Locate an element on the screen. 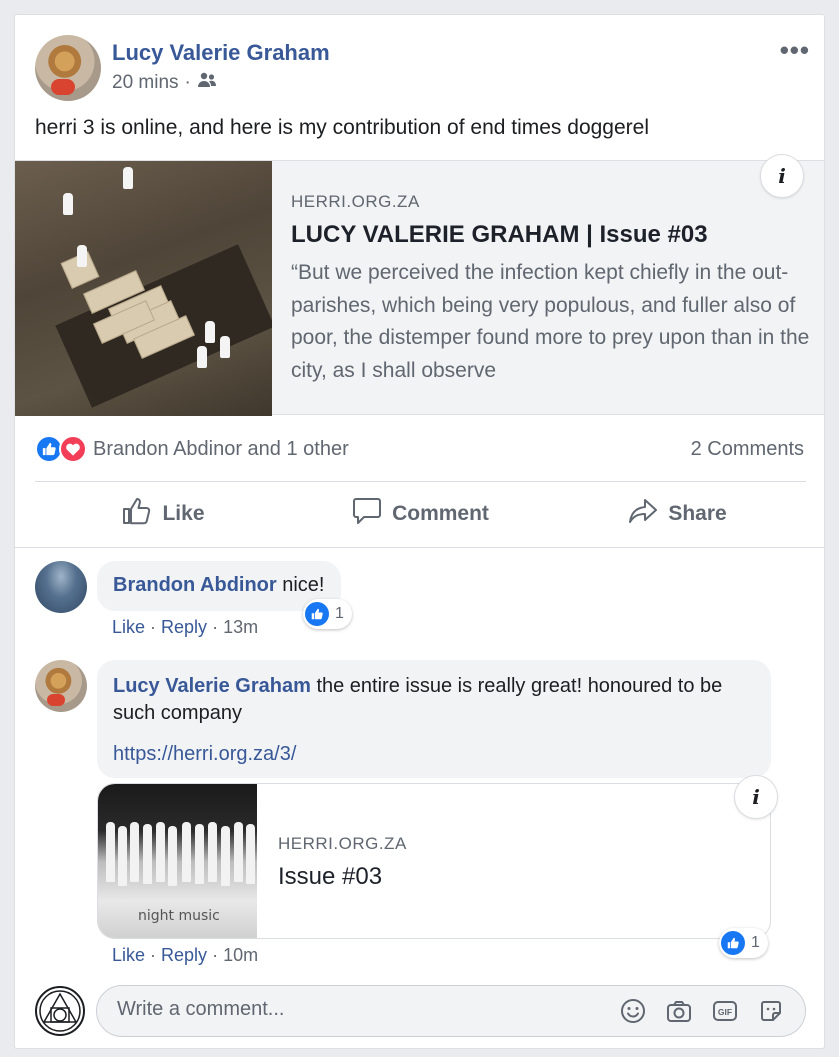  like-button: Like is located at coordinates (163, 514).